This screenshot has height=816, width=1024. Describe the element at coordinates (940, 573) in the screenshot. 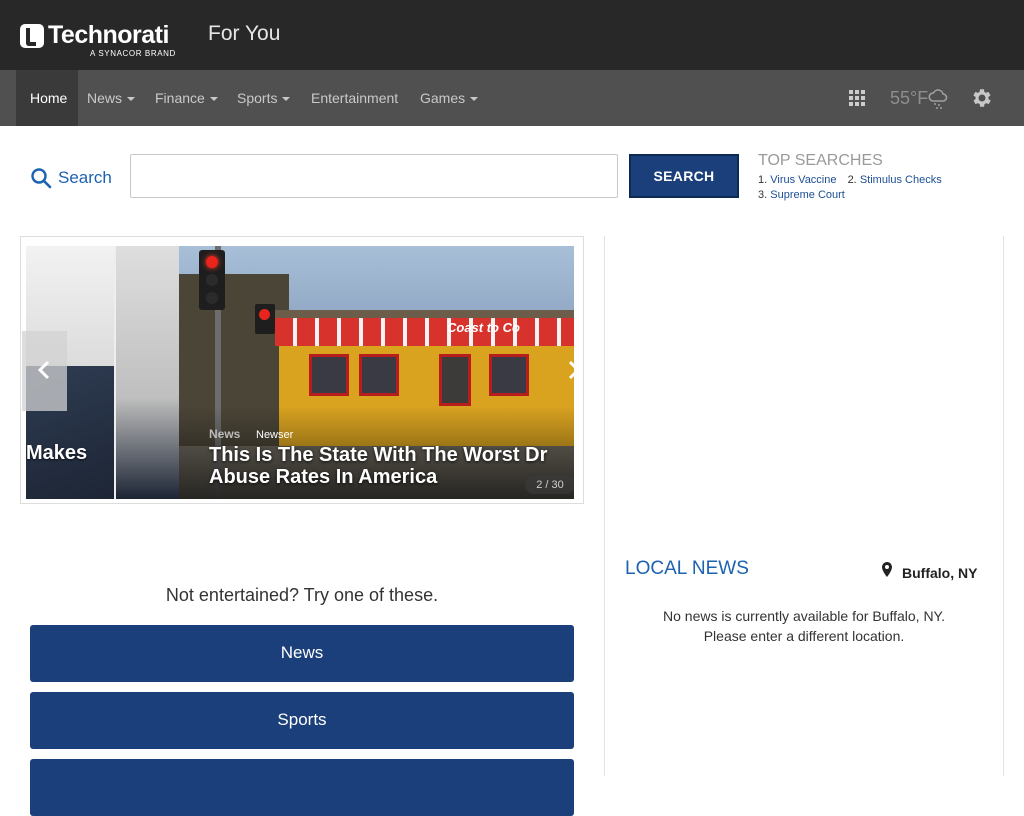

I see `location-name: Buffalo, NY` at that location.